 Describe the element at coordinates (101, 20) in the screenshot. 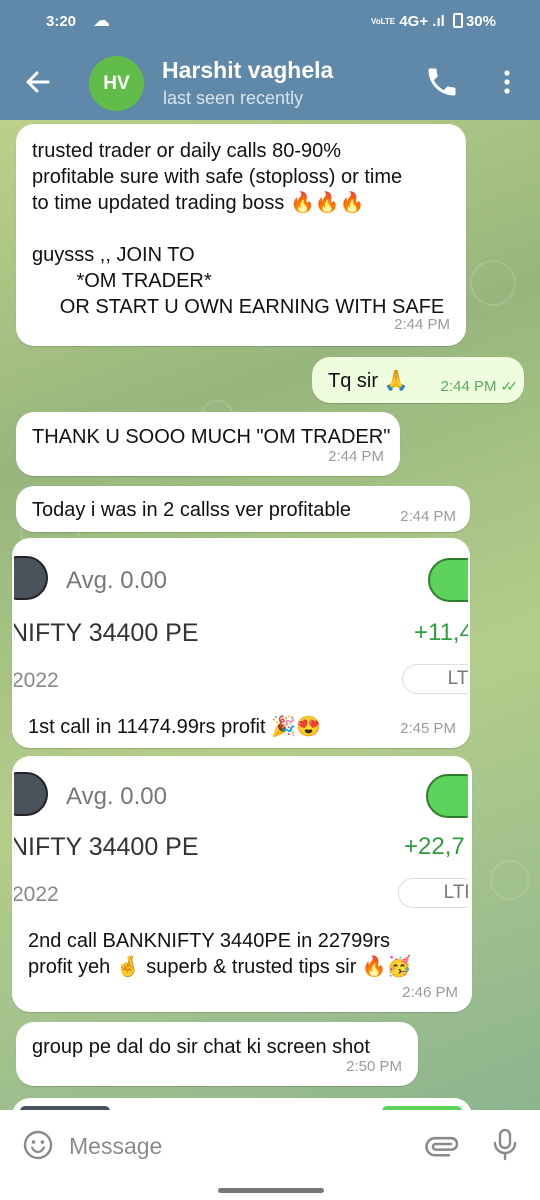

I see `cloud-icon: ☁` at that location.